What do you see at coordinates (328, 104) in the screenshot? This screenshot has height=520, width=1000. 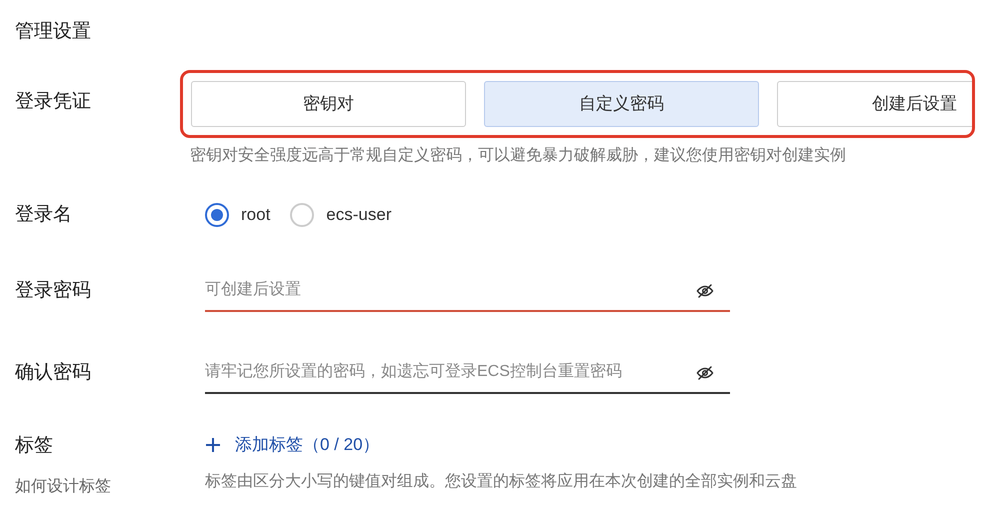 I see `credential-tab: 密钥对` at bounding box center [328, 104].